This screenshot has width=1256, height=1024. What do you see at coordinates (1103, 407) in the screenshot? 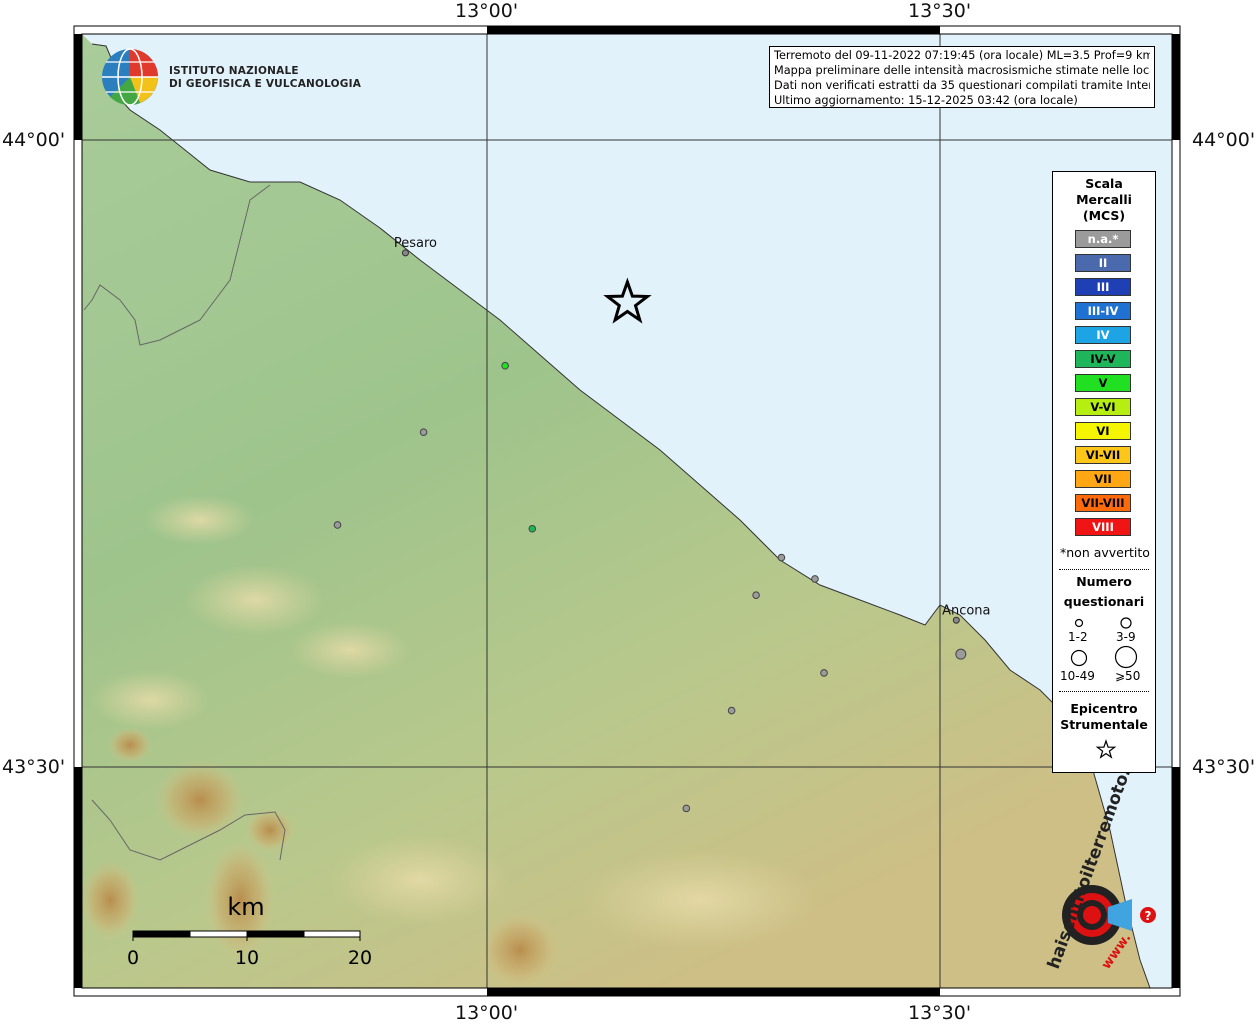
I see `legend-swatch: V-VI` at bounding box center [1103, 407].